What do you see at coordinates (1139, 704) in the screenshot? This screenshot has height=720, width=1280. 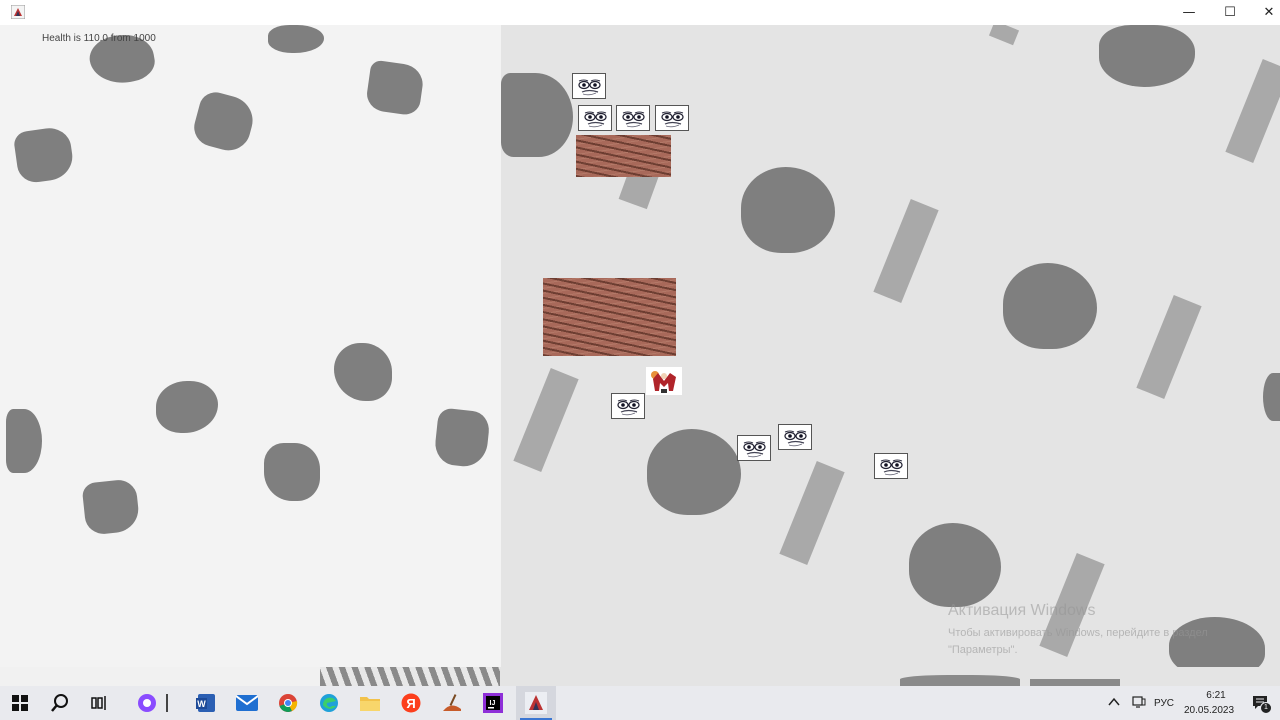 I see `display-icon` at bounding box center [1139, 704].